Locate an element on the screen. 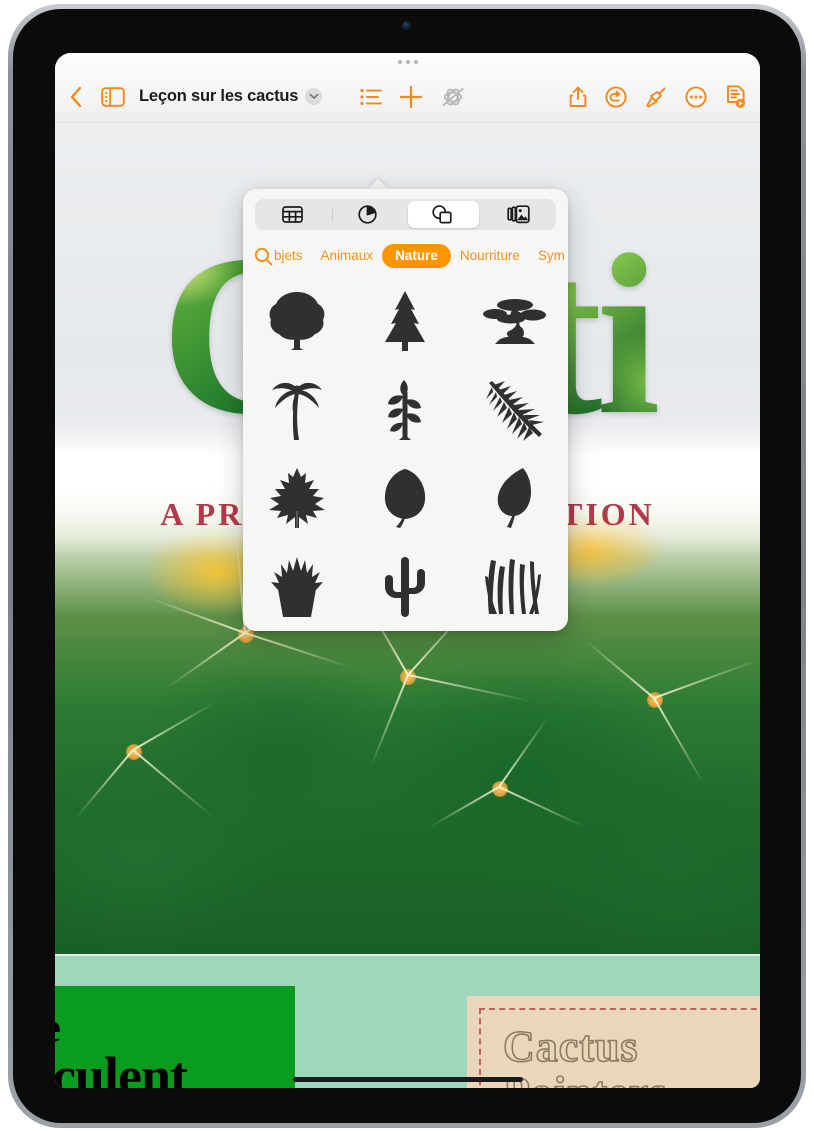 Image resolution: width=814 pixels, height=1131 pixels. bonsai-icon is located at coordinates (514, 322).